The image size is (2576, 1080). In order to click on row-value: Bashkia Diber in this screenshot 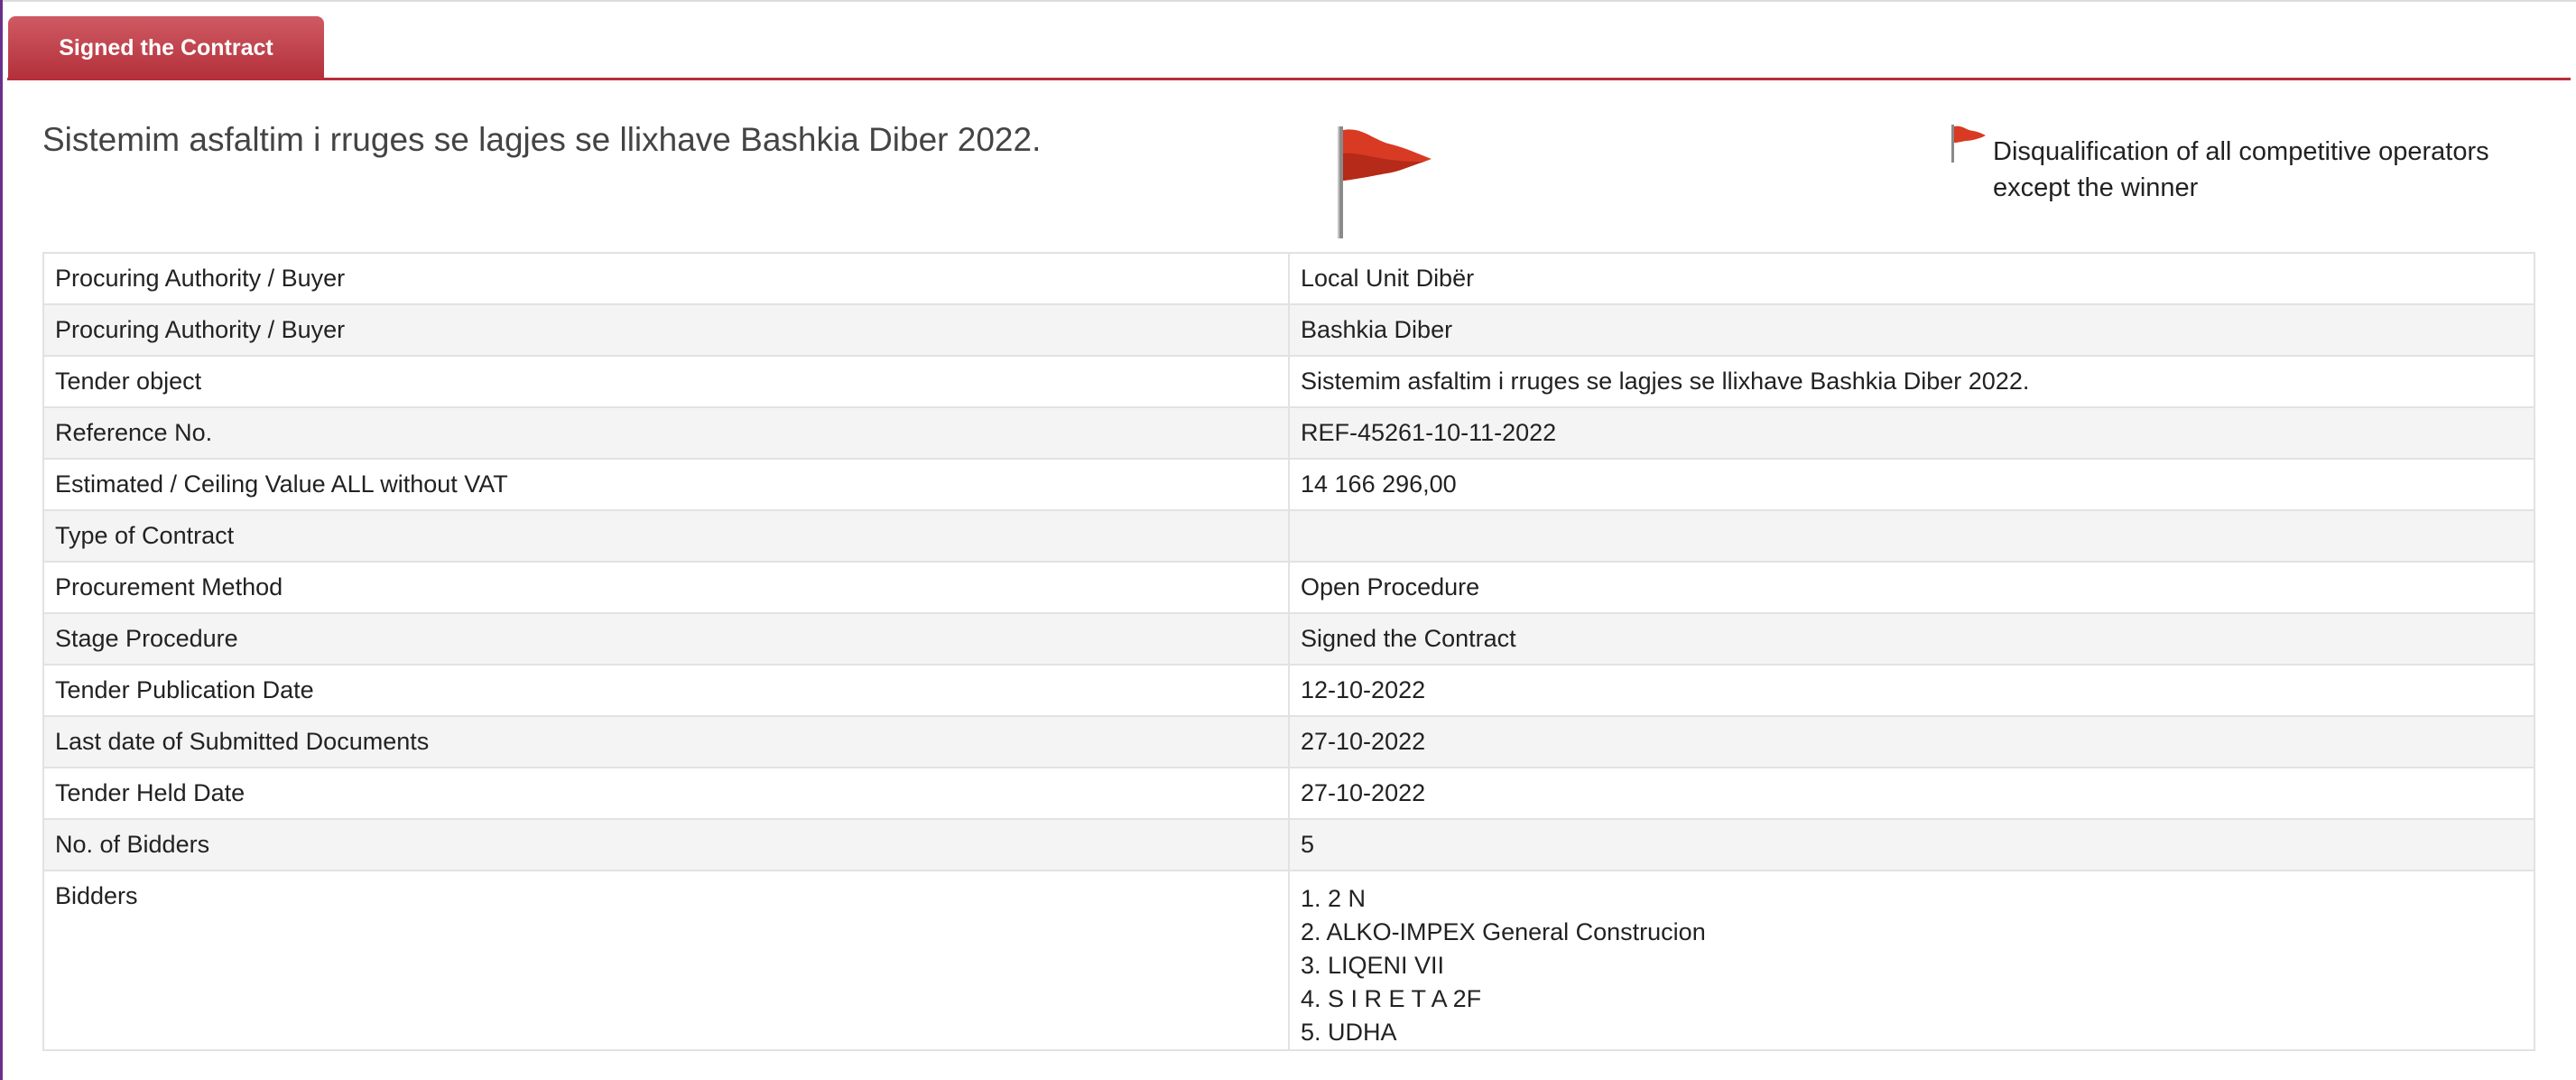, I will do `click(1912, 330)`.